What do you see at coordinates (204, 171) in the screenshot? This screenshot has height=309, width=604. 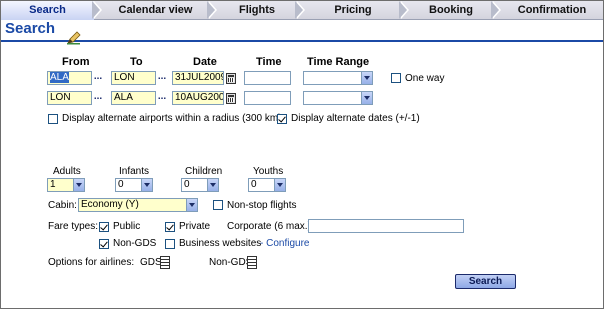 I see `children-label: Children` at bounding box center [204, 171].